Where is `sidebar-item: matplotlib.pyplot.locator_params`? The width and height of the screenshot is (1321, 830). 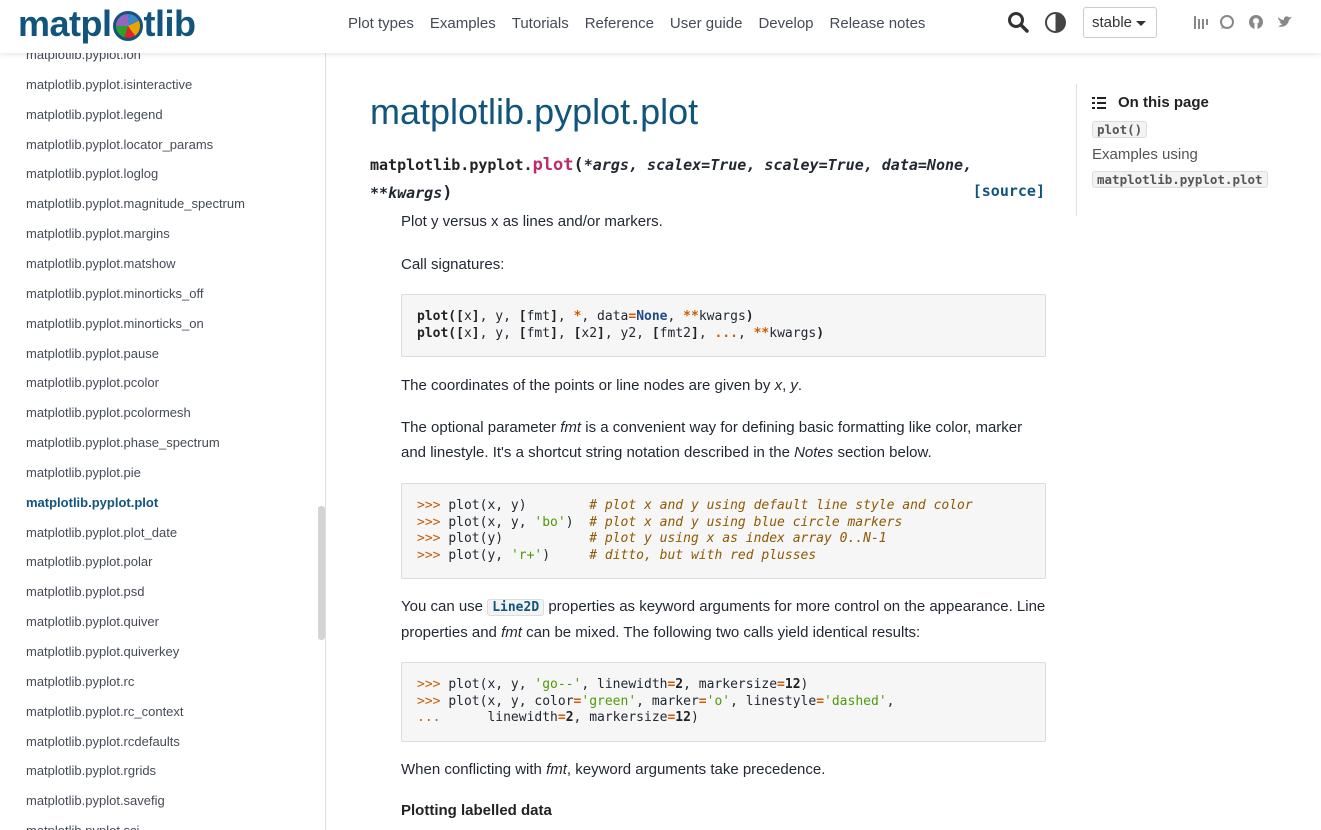
sidebar-item: matplotlib.pyplot.locator_params is located at coordinates (119, 147).